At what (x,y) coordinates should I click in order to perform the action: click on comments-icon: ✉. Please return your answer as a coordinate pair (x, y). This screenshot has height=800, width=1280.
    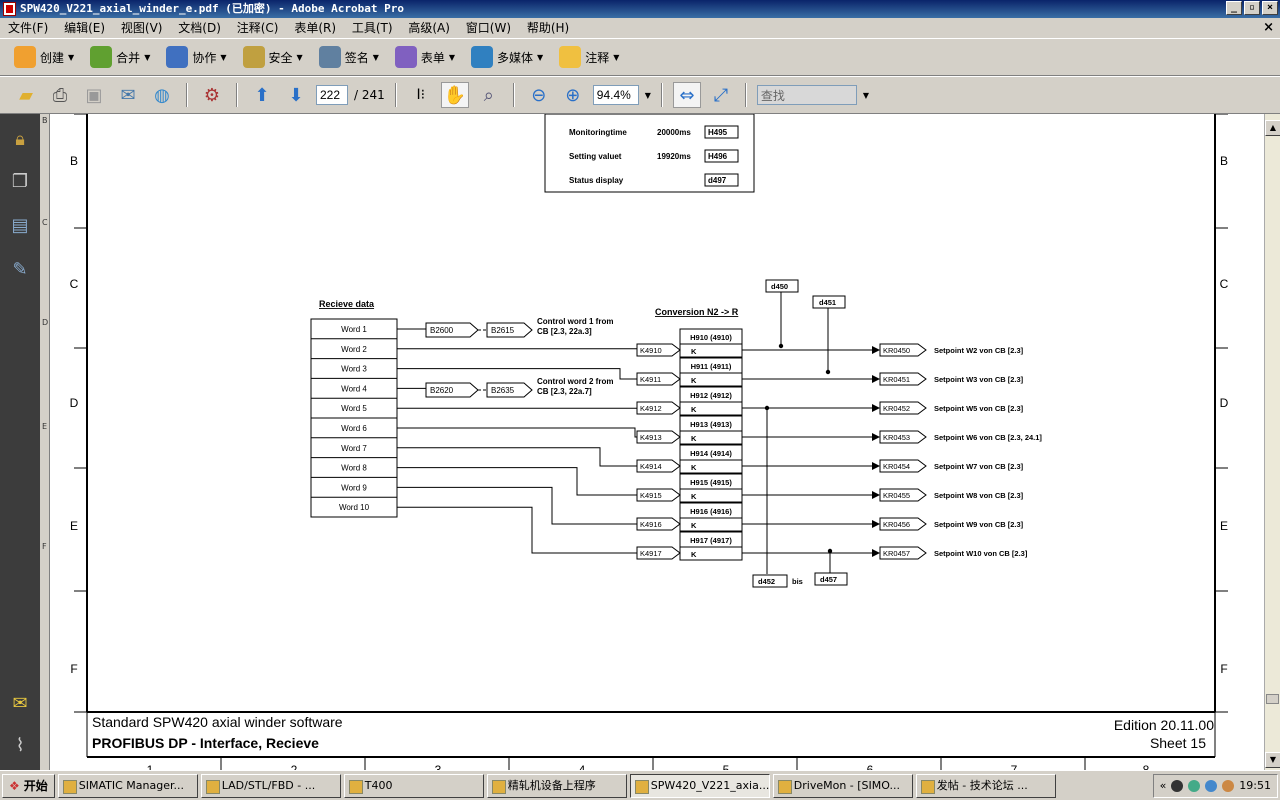
    Looking at the image, I should click on (20, 703).